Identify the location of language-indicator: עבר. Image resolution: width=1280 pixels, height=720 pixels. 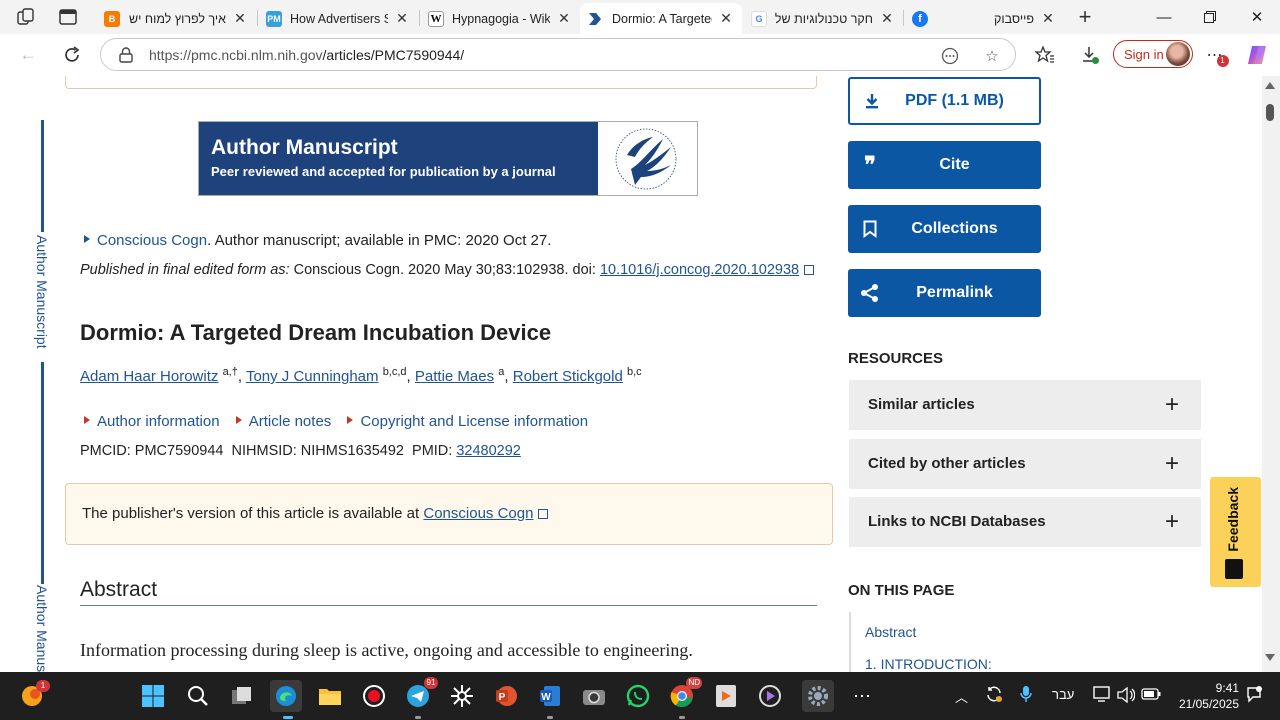
(1063, 694).